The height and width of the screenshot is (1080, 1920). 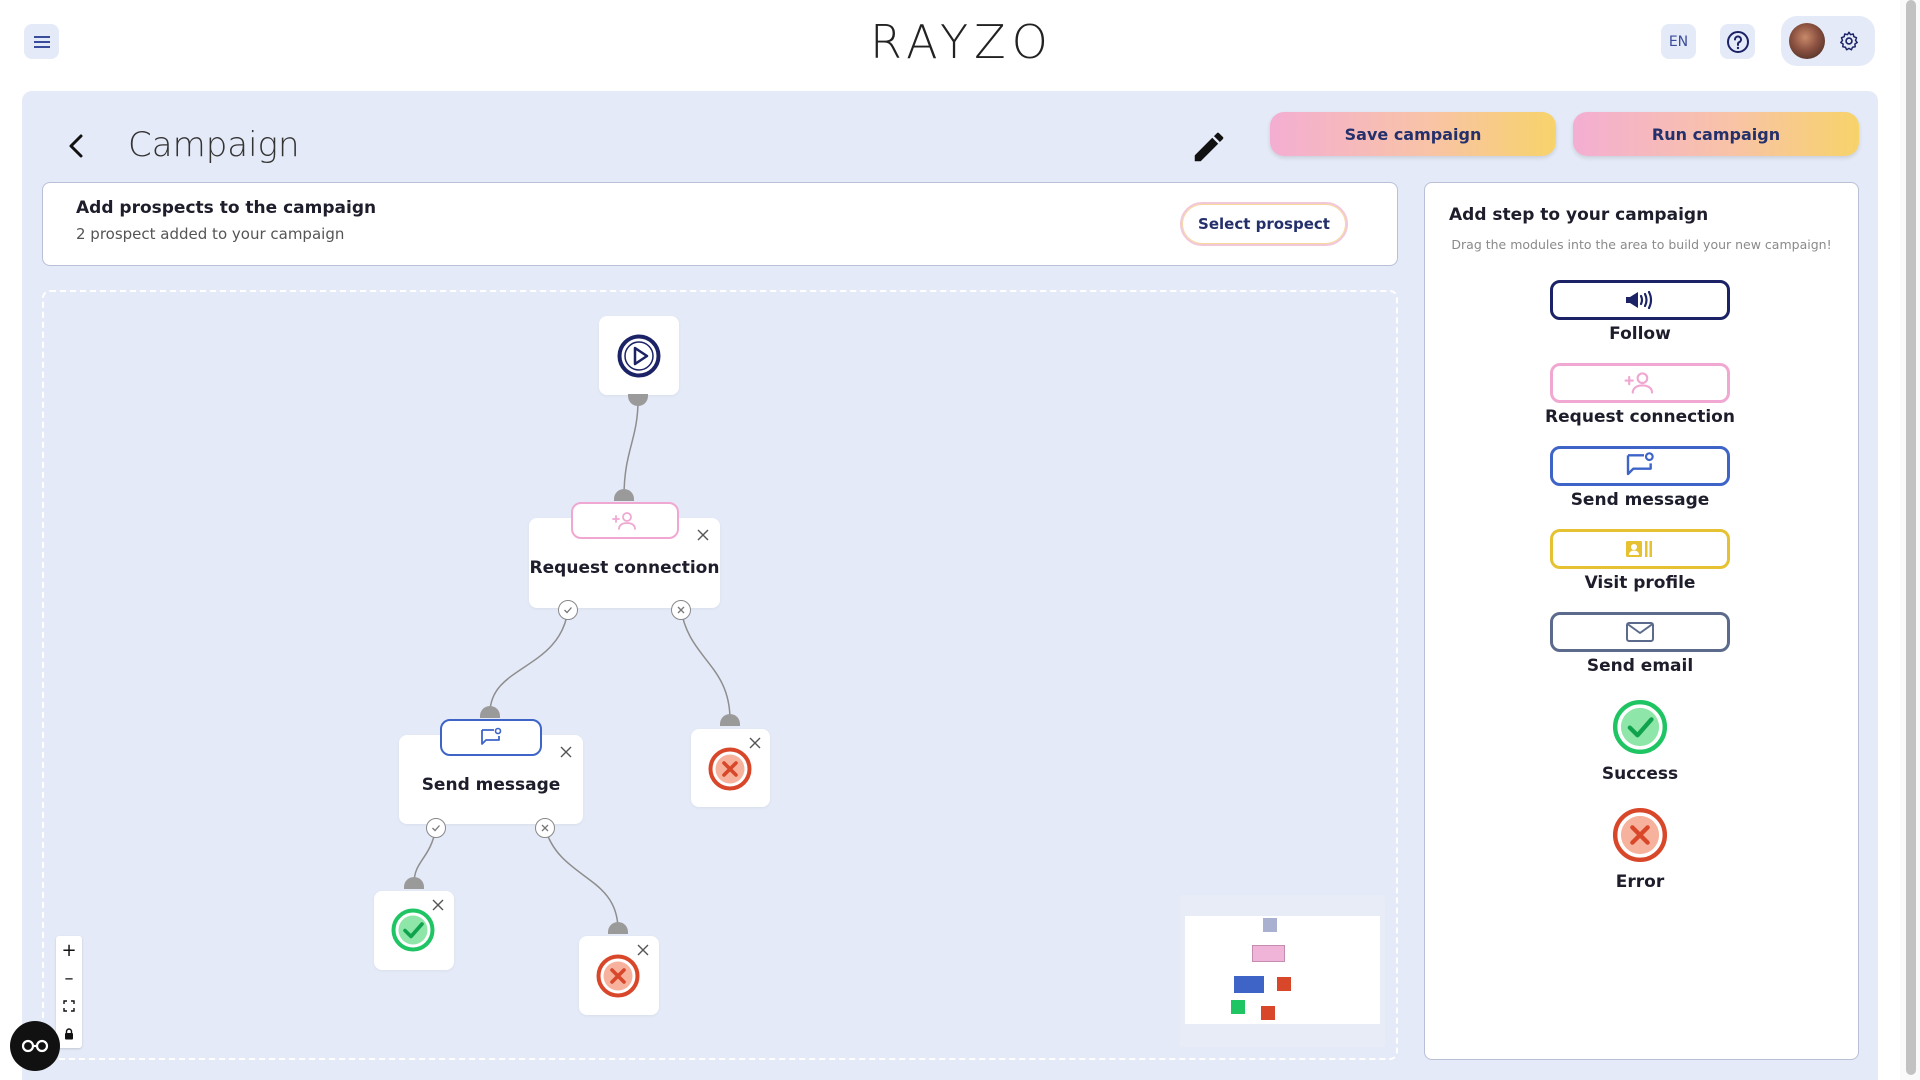 What do you see at coordinates (226, 208) in the screenshot?
I see `prospects-title: Add prospects to the campaign` at bounding box center [226, 208].